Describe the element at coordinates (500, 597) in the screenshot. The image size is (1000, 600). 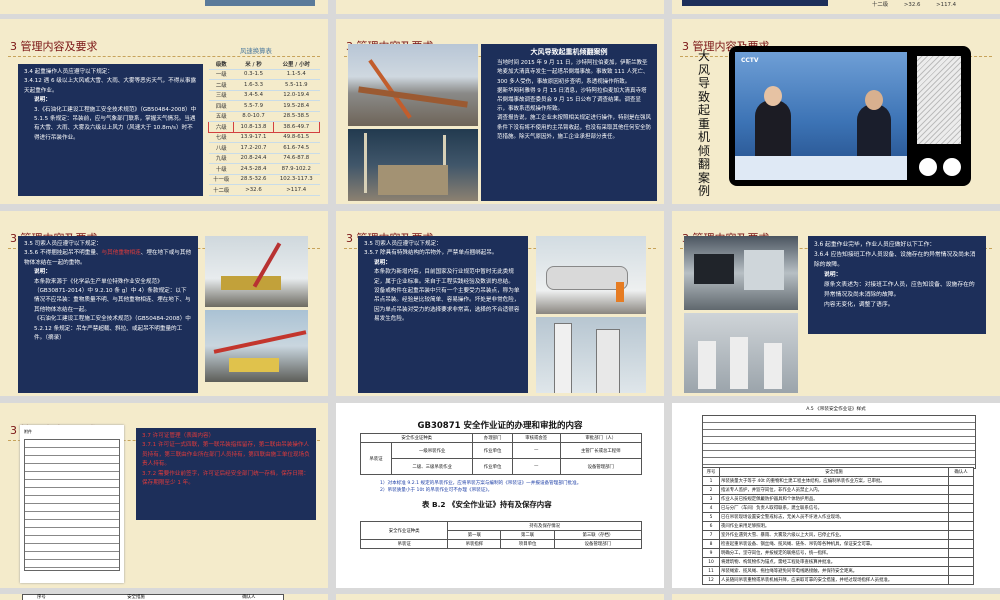
I see `bottom-strip-middle` at that location.